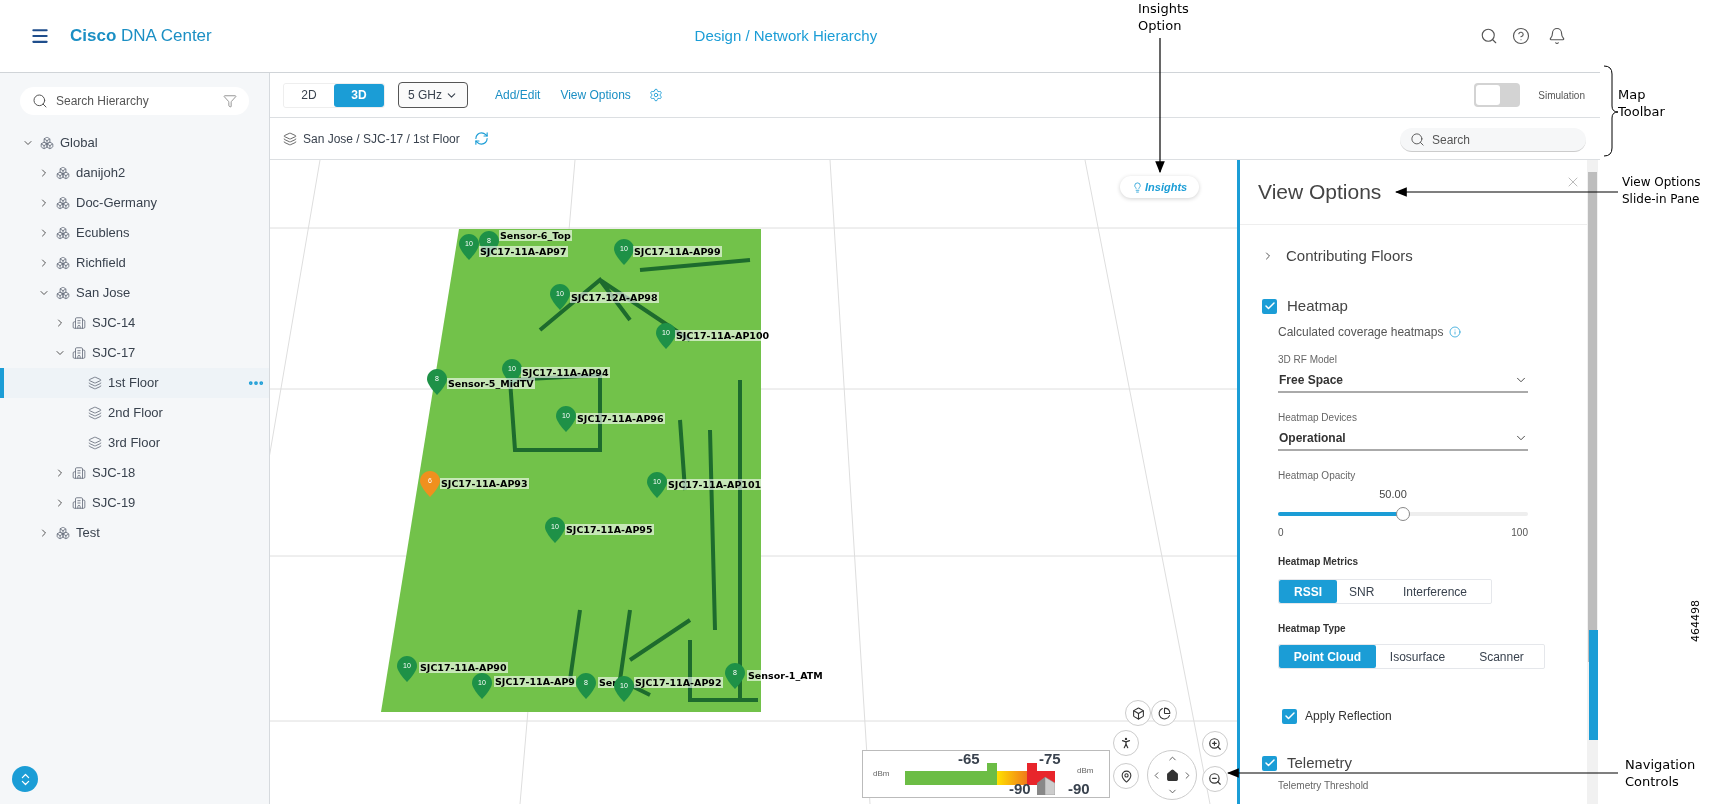  I want to click on tree-item: San Jose, so click(134, 293).